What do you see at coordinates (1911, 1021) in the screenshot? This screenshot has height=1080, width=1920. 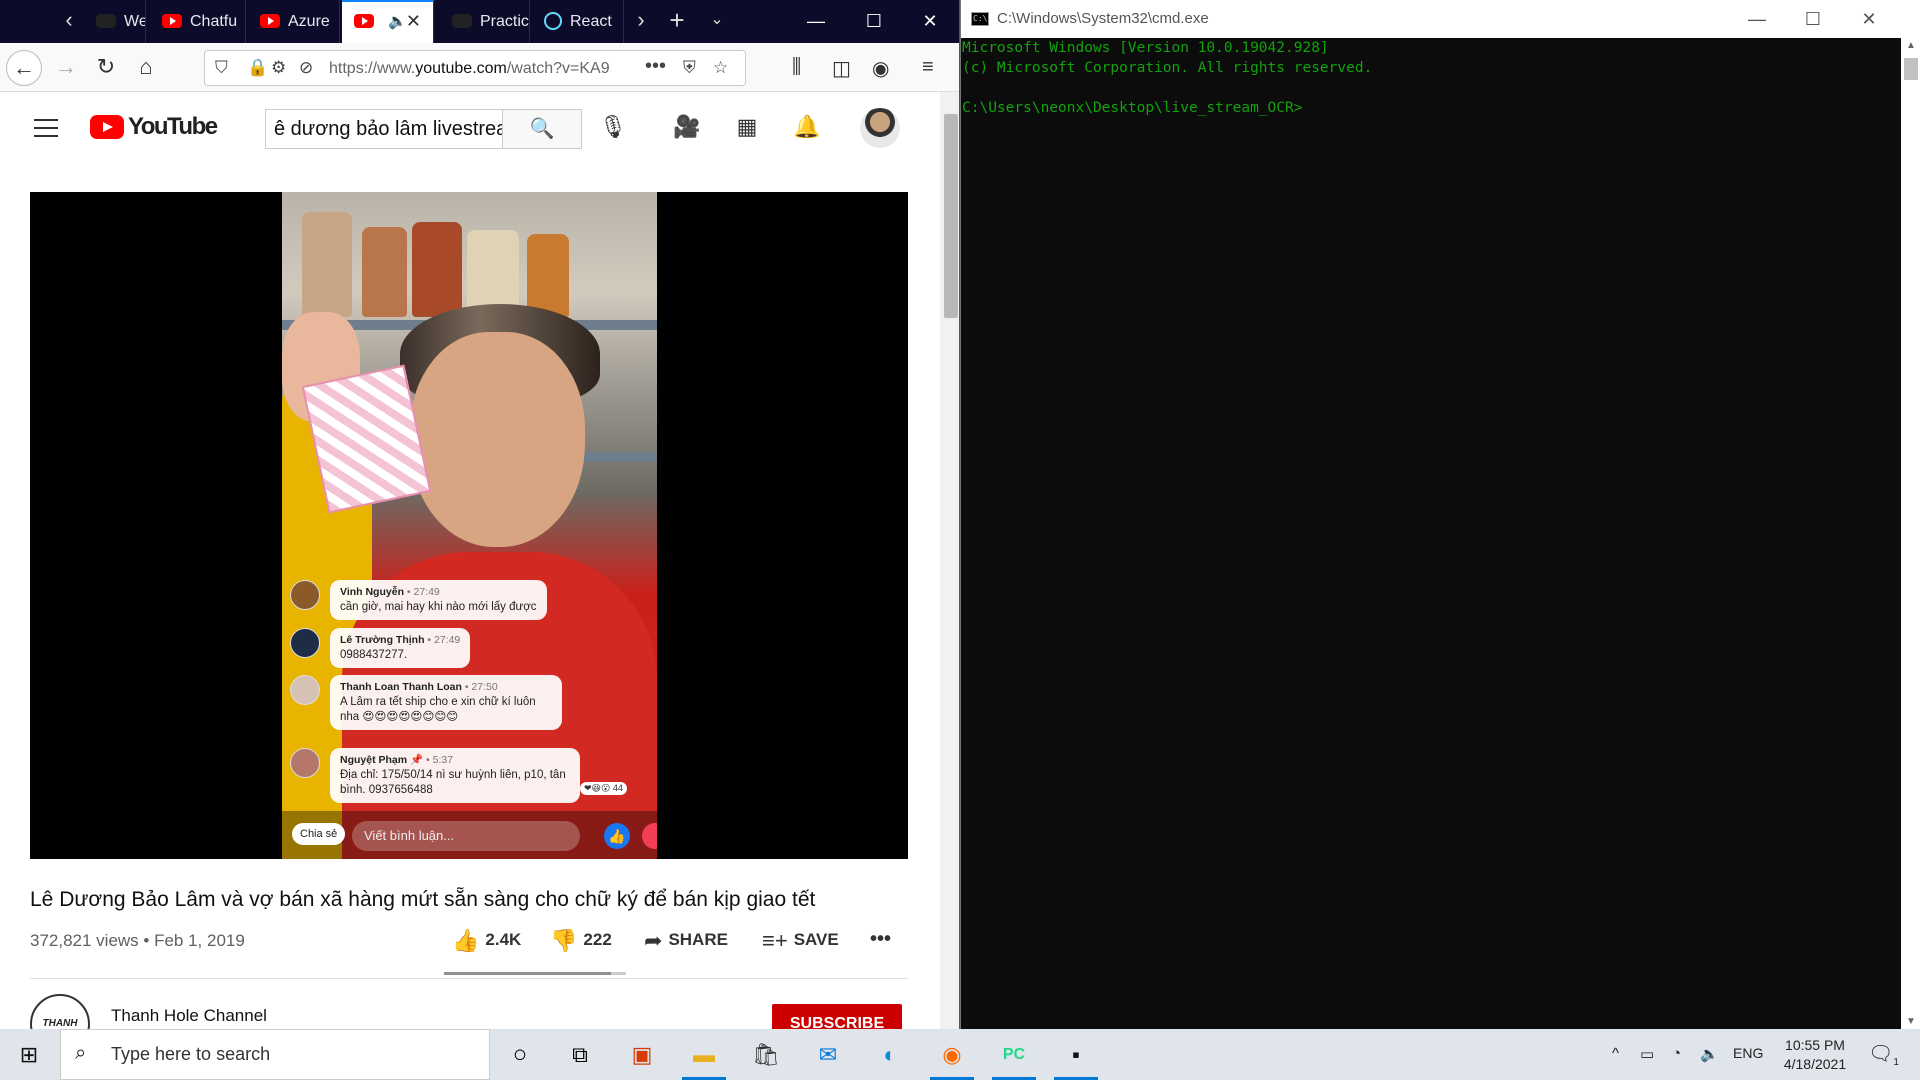 I see `scroll-down-icon: ▼` at bounding box center [1911, 1021].